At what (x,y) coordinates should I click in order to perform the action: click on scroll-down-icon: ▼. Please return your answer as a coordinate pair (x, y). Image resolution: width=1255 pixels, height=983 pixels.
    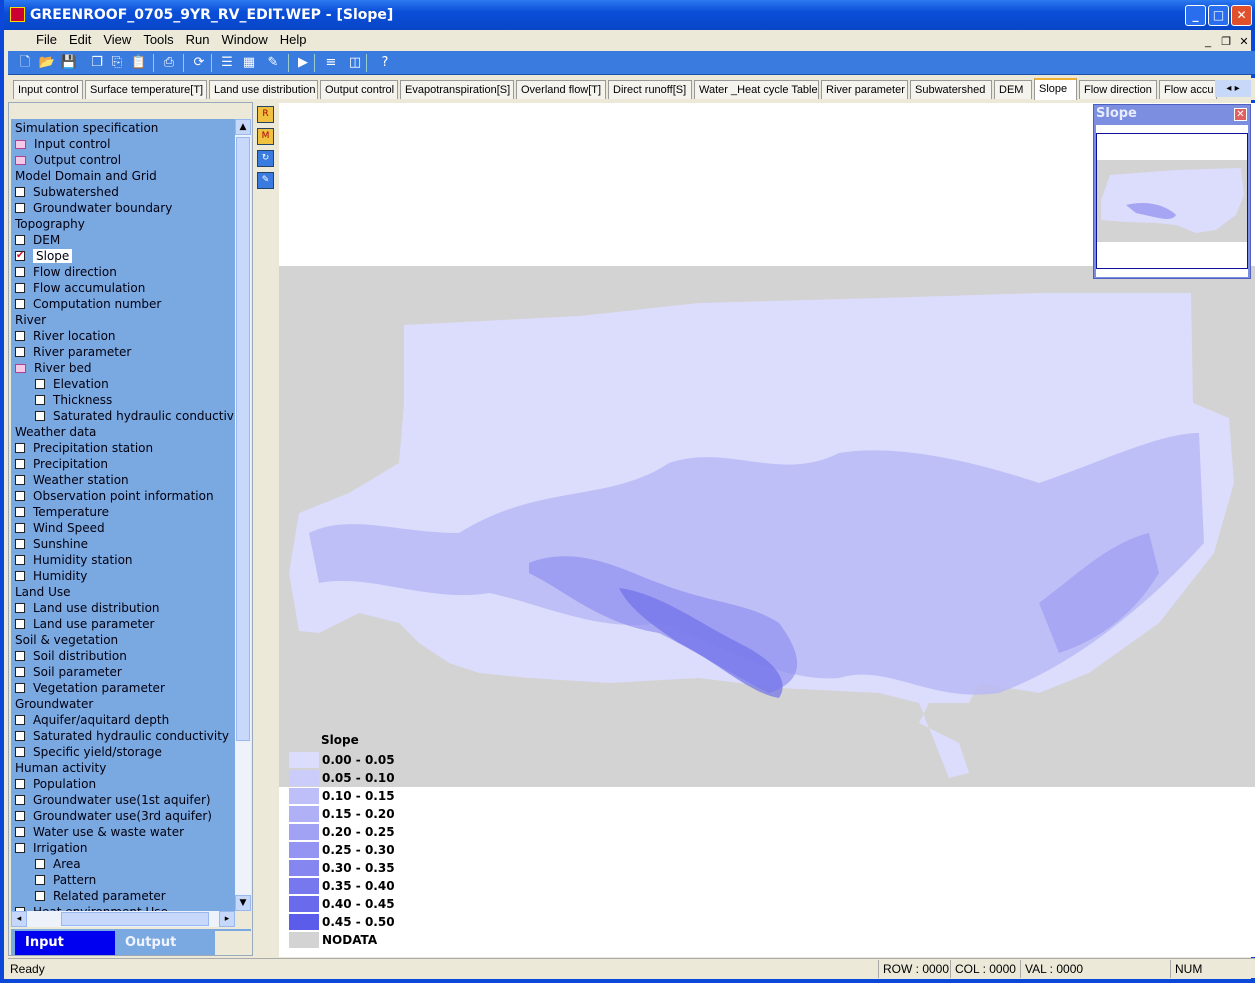
    Looking at the image, I should click on (243, 903).